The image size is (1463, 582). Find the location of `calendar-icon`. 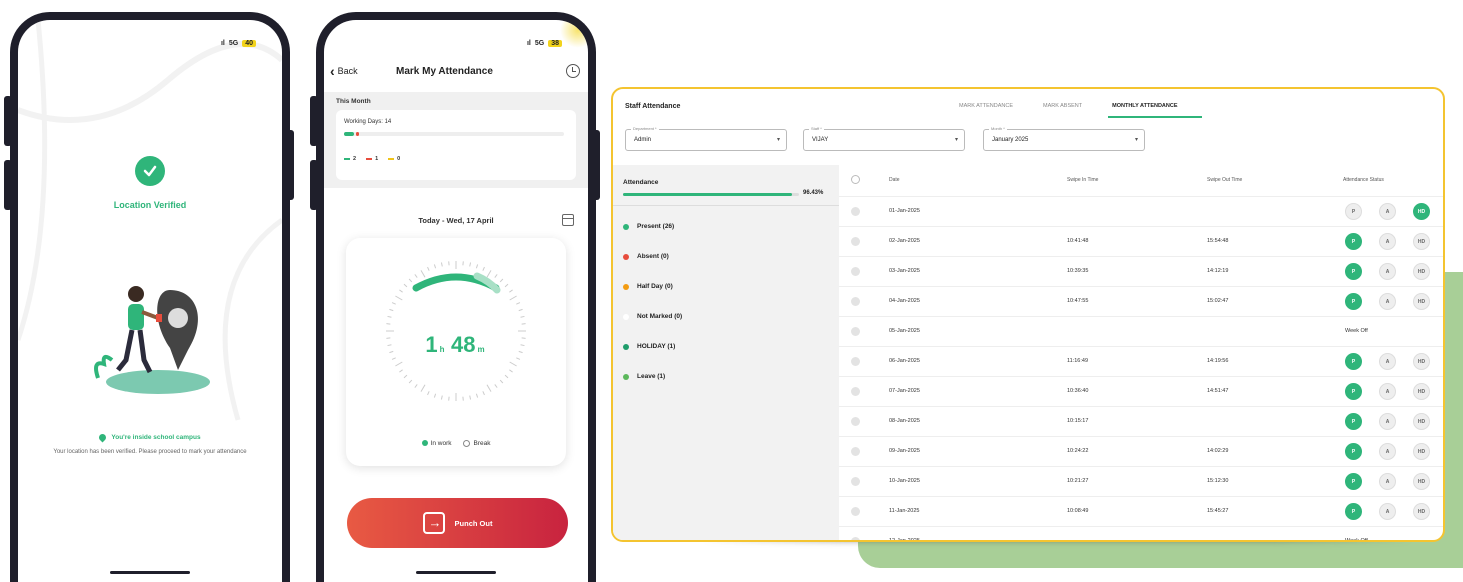

calendar-icon is located at coordinates (568, 220).